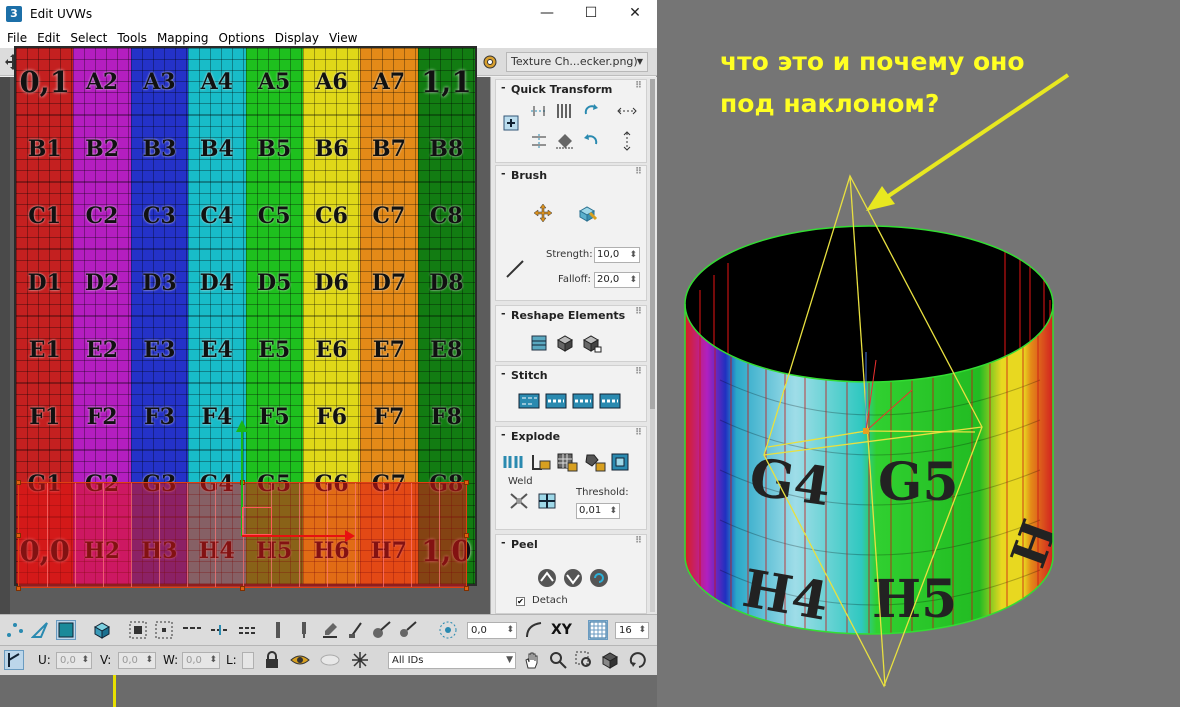  I want to click on rotate-minus-90-icon, so click(591, 141).